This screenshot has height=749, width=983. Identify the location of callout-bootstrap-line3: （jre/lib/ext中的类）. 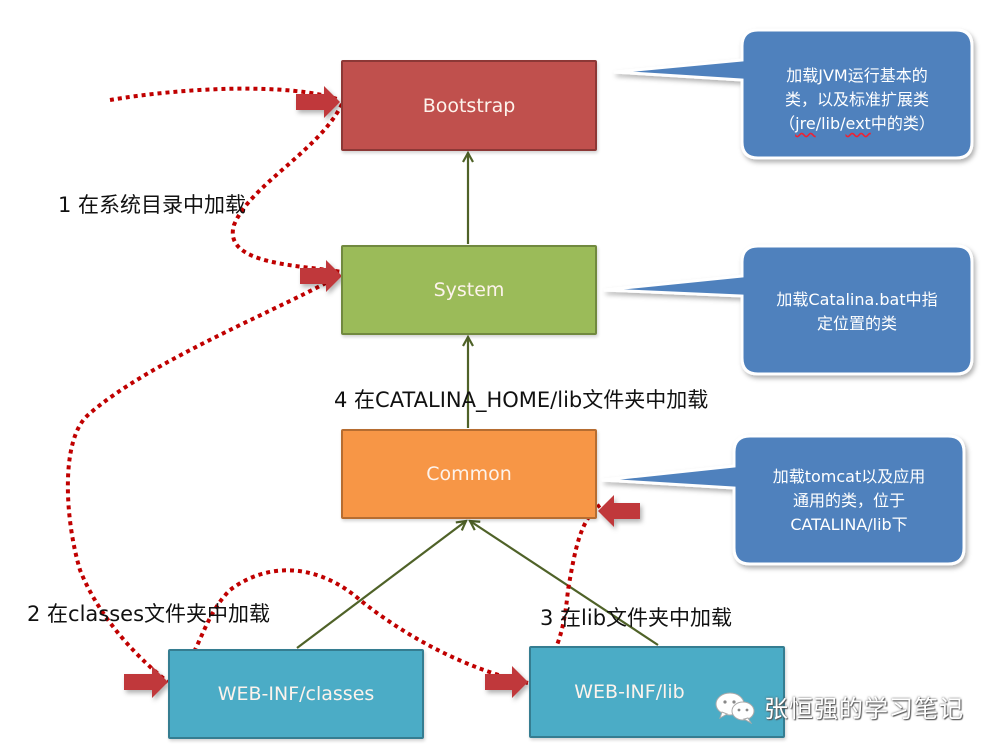
(857, 124).